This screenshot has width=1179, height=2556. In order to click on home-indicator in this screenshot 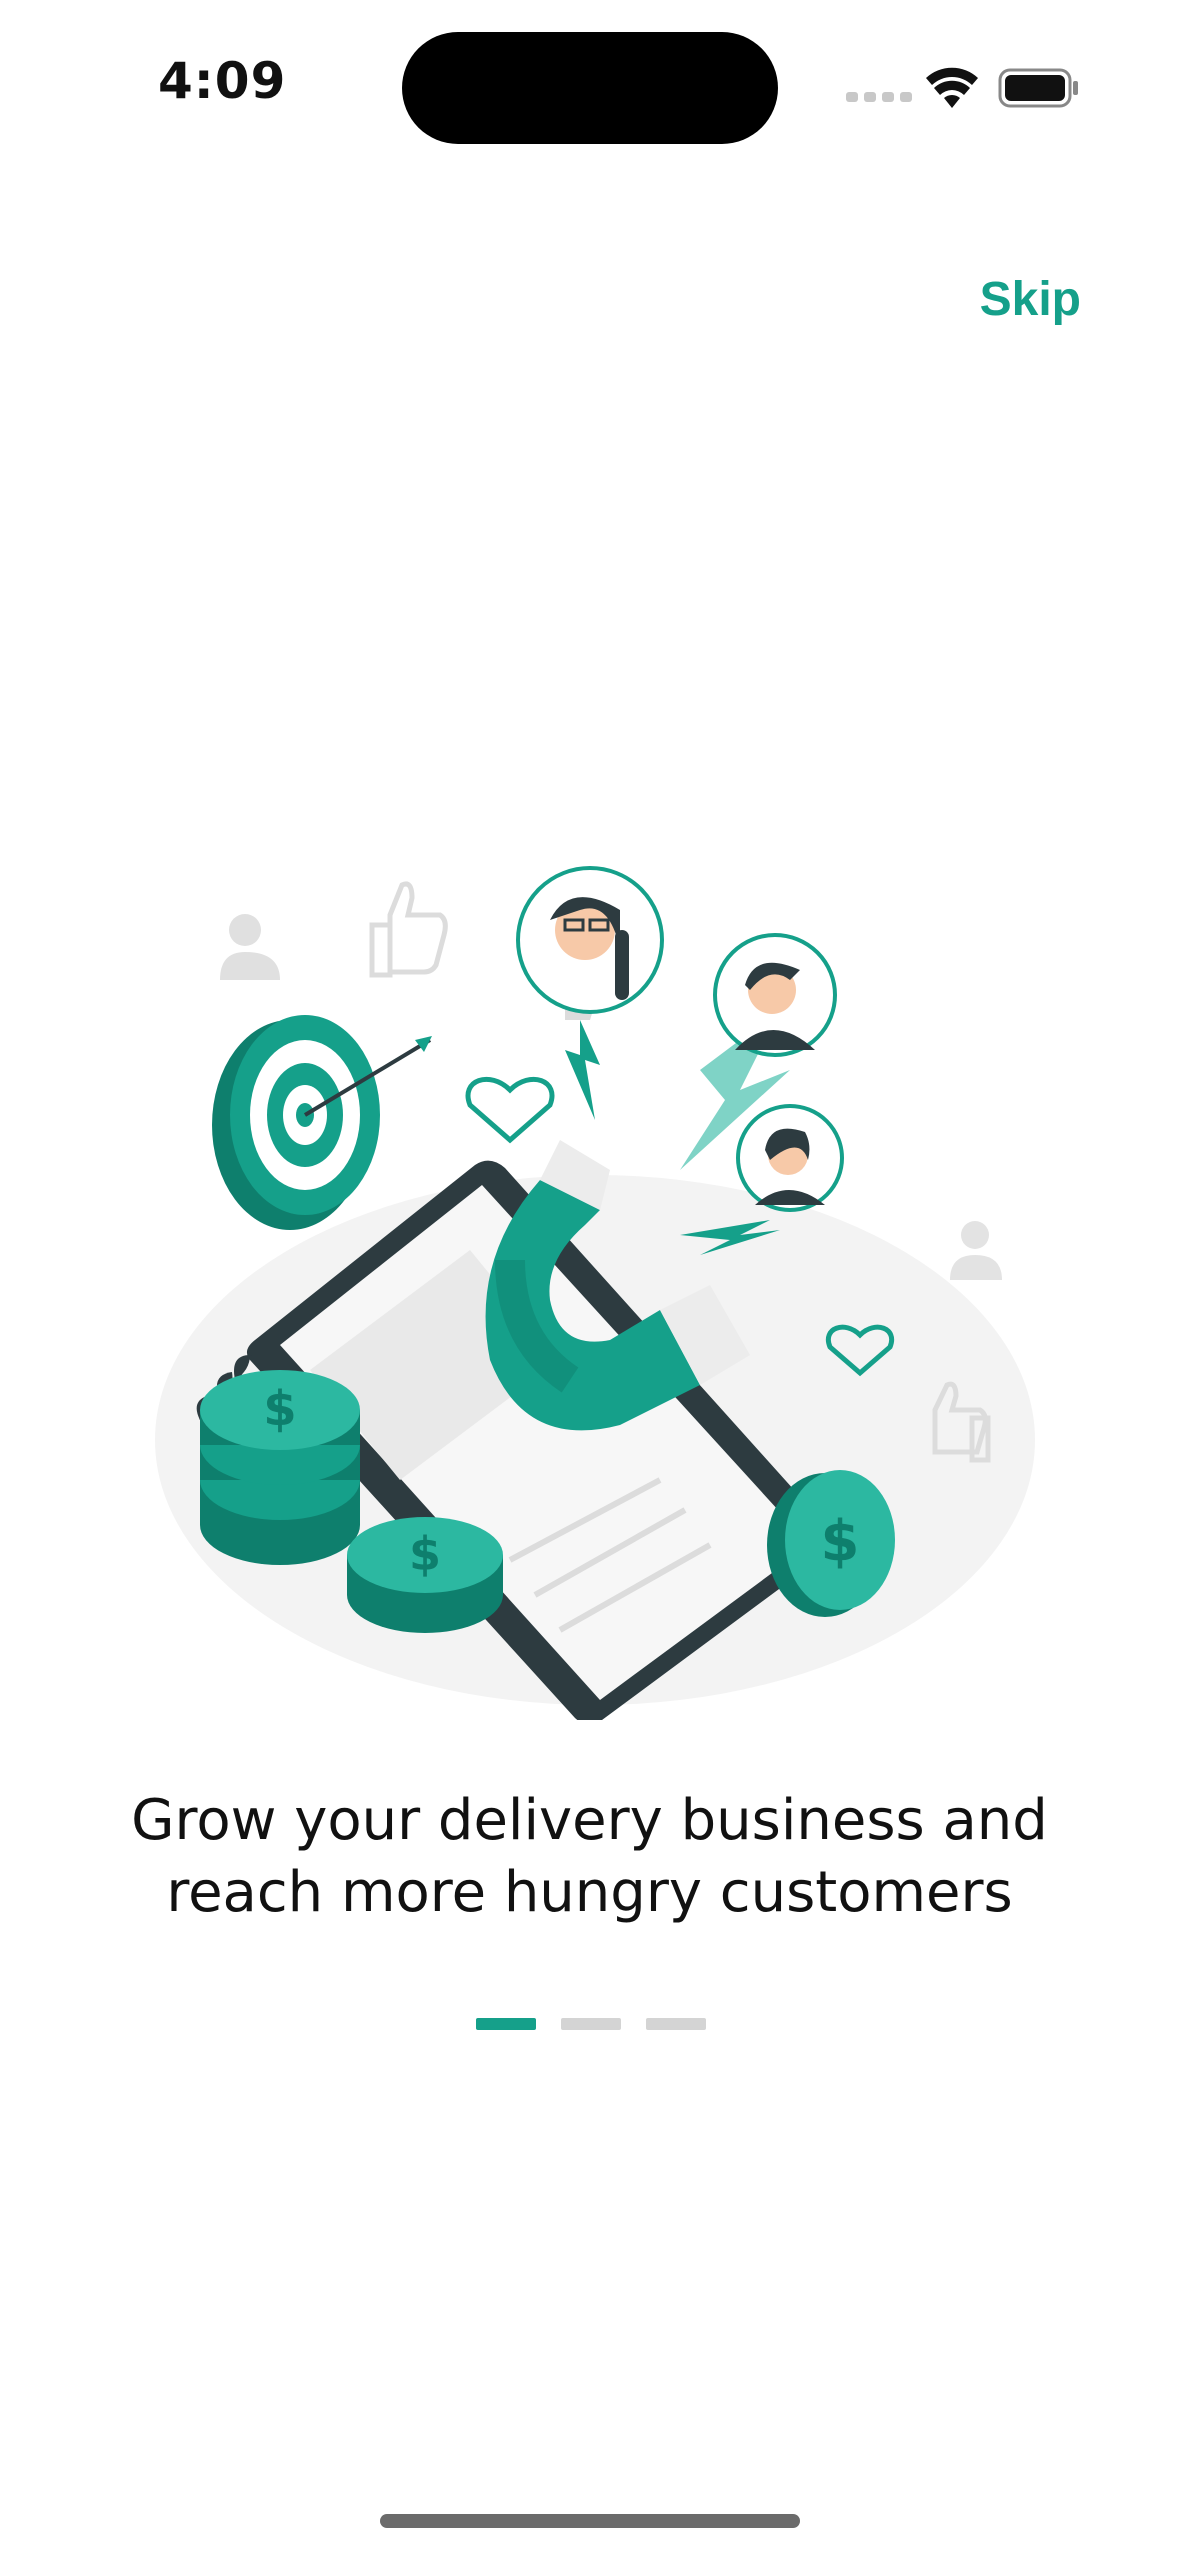, I will do `click(590, 2521)`.